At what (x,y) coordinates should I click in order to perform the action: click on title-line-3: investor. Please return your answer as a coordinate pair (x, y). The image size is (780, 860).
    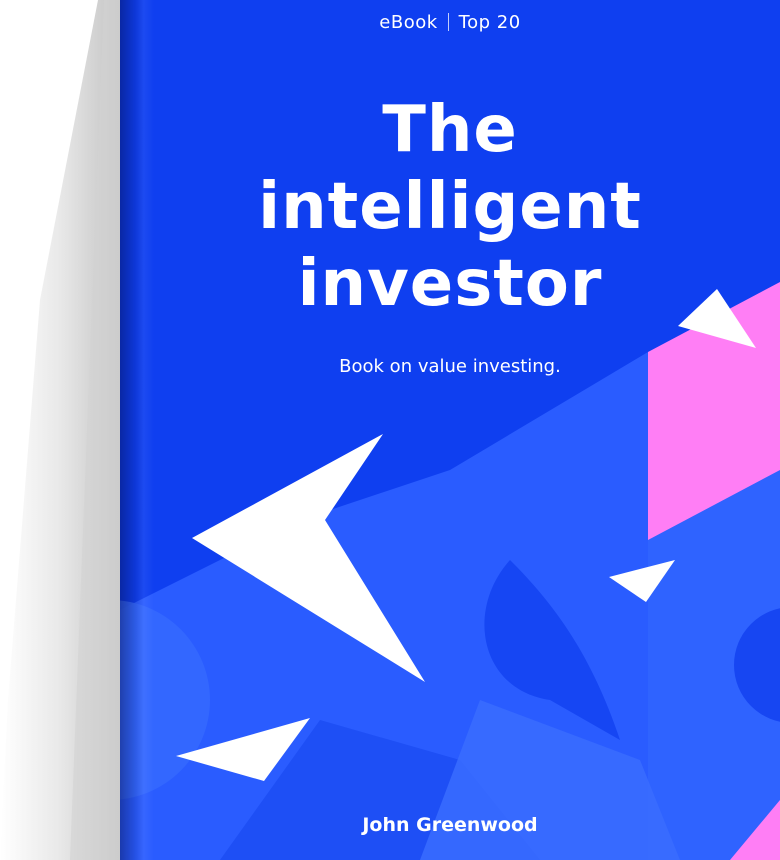
    Looking at the image, I should click on (450, 284).